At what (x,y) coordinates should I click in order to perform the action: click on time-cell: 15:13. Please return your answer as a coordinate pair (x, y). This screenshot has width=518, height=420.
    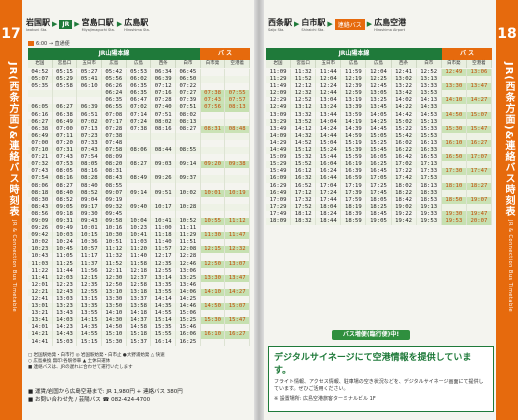
    Looking at the image, I should click on (429, 122).